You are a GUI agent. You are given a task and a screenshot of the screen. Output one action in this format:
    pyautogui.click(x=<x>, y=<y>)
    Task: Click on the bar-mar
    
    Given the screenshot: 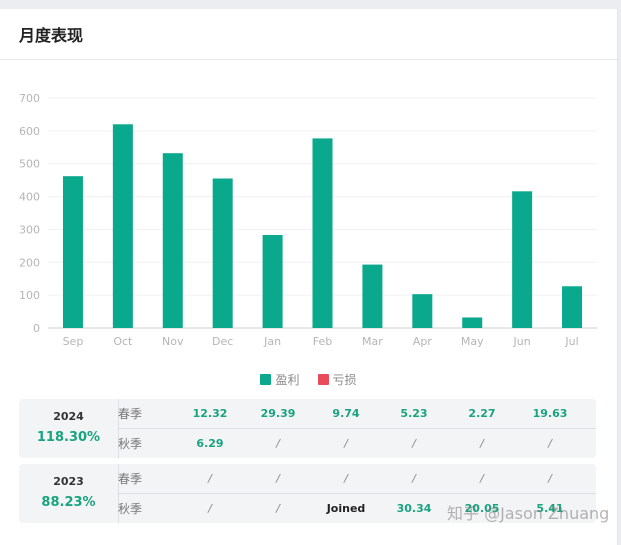 What is the action you would take?
    pyautogui.click(x=372, y=296)
    